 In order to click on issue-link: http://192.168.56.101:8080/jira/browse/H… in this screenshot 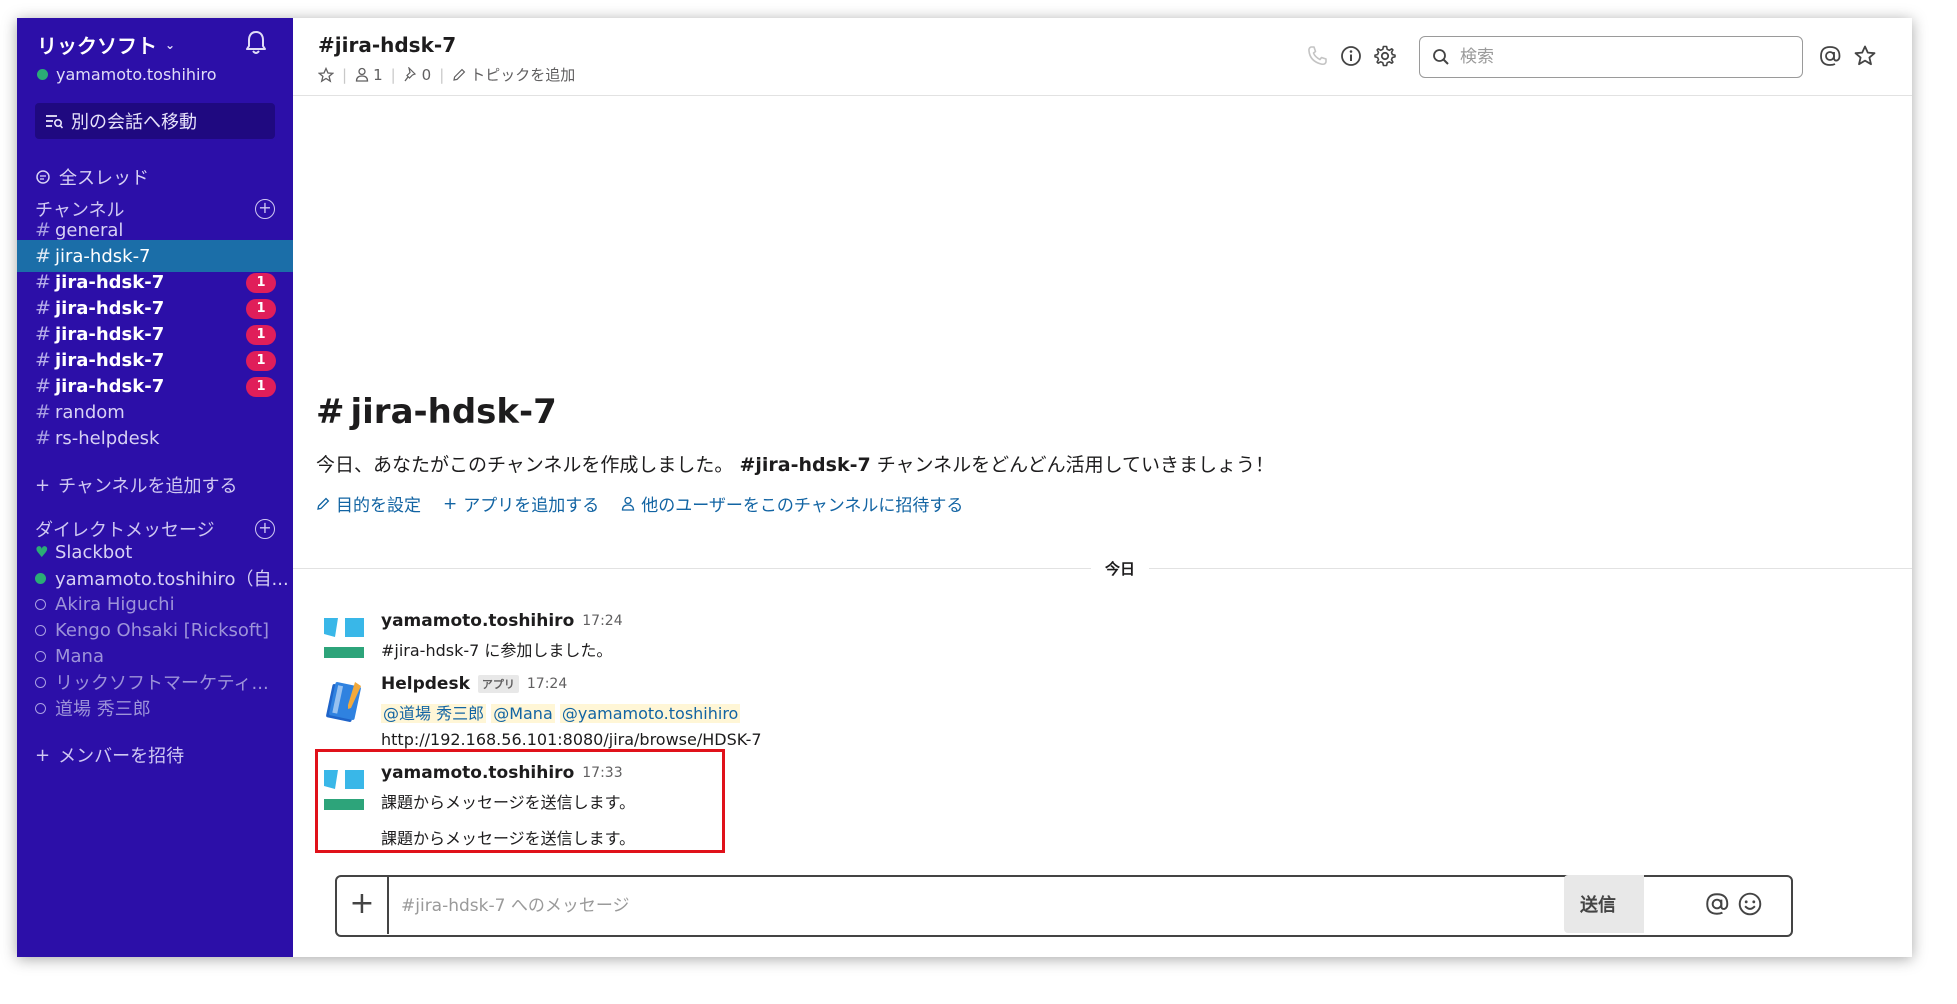, I will do `click(1081, 739)`.